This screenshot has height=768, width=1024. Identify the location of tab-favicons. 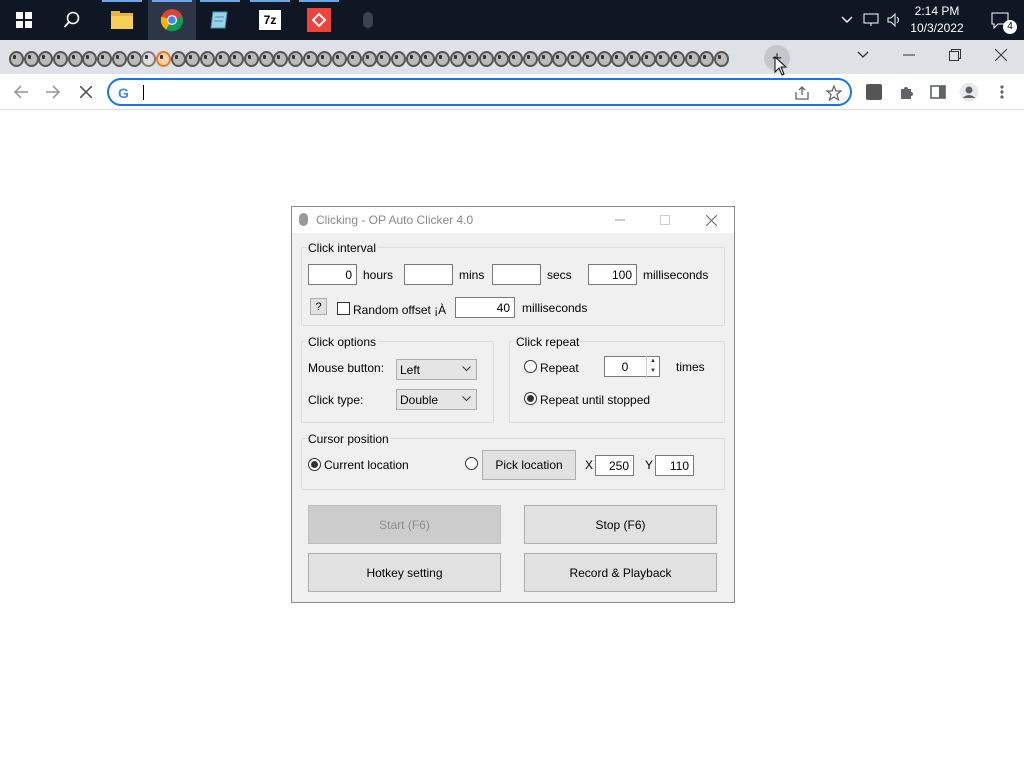
(369, 58).